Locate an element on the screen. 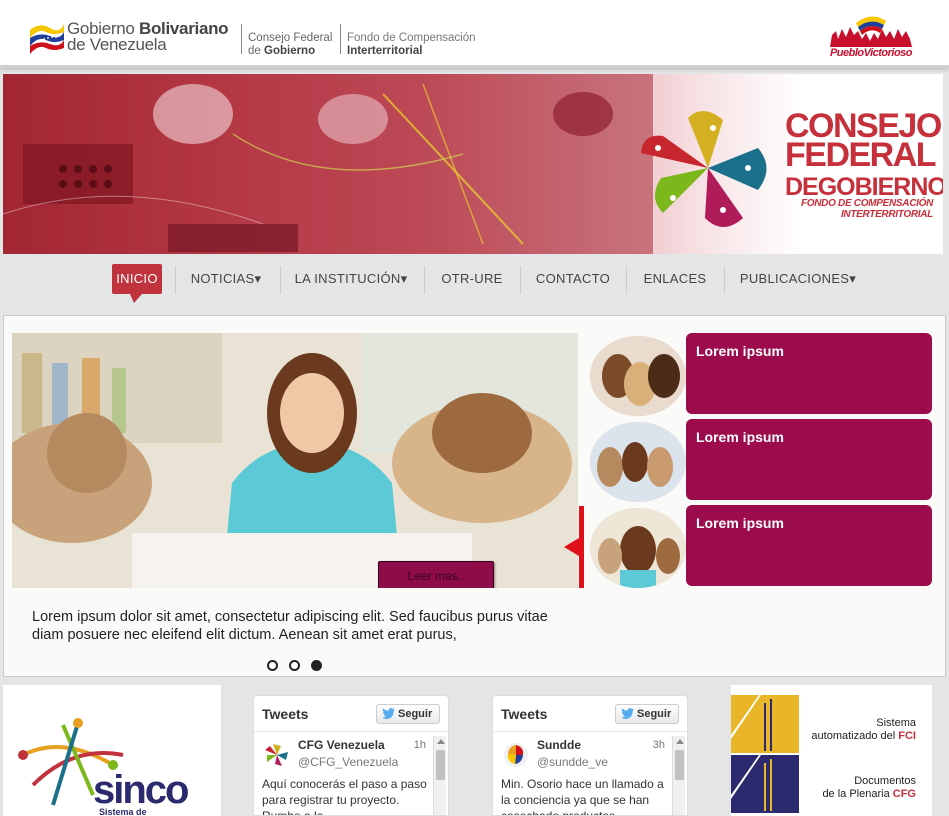 Image resolution: width=949 pixels, height=816 pixels. nav-otr-ure: OTR-URE is located at coordinates (472, 279).